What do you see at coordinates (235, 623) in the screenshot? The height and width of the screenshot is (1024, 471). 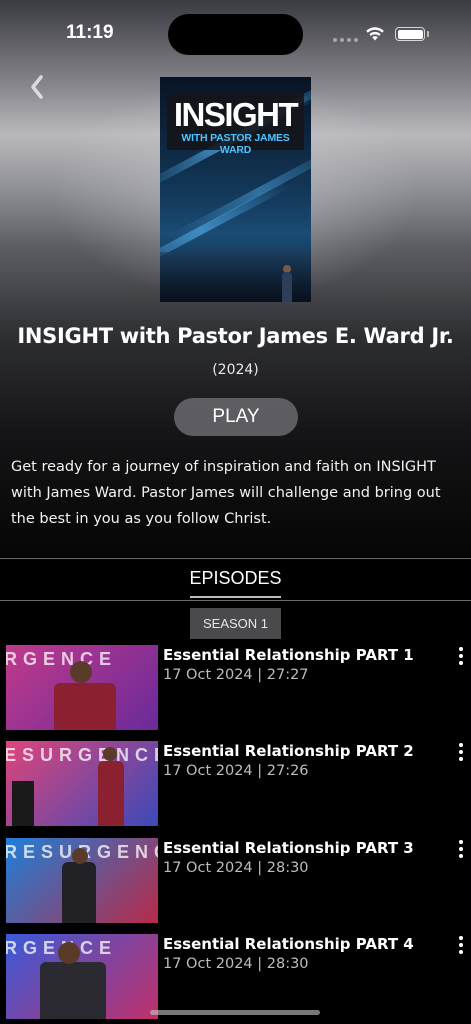 I see `season-selector: SEASON 1` at bounding box center [235, 623].